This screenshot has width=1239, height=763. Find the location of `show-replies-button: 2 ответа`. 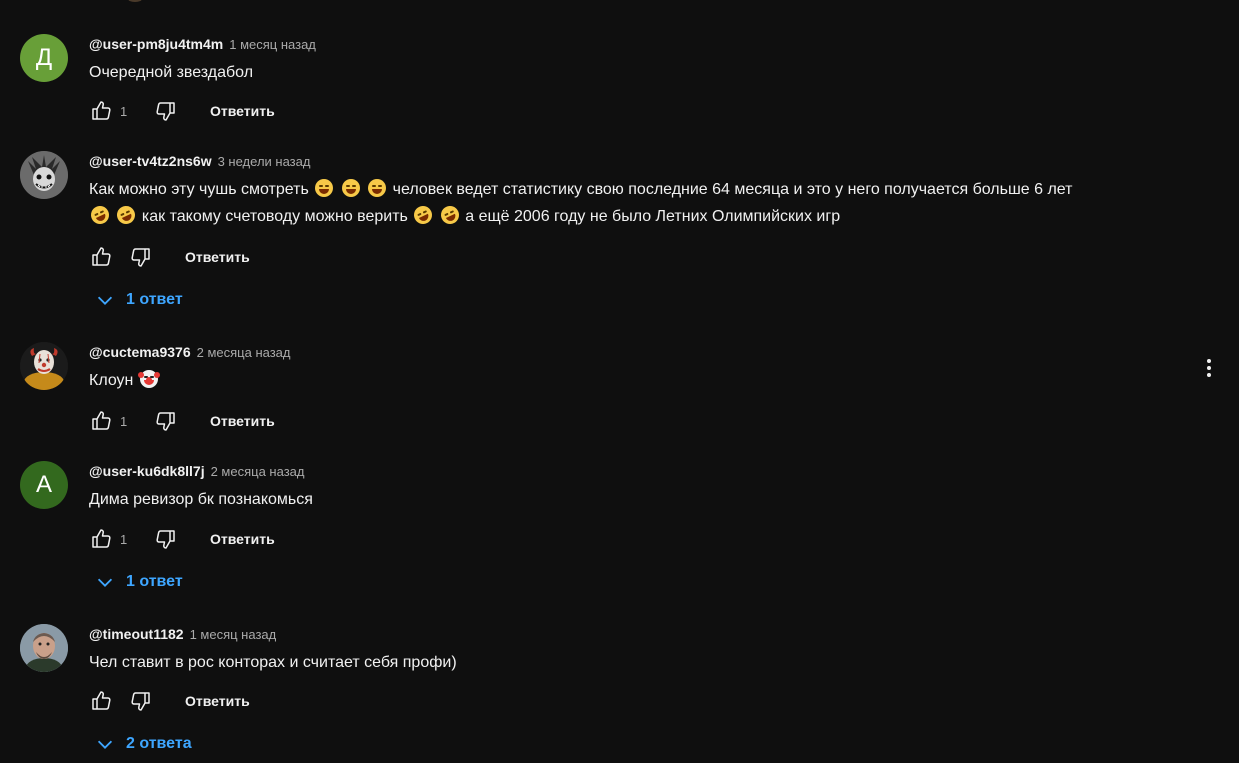

show-replies-button: 2 ответа is located at coordinates (143, 744).